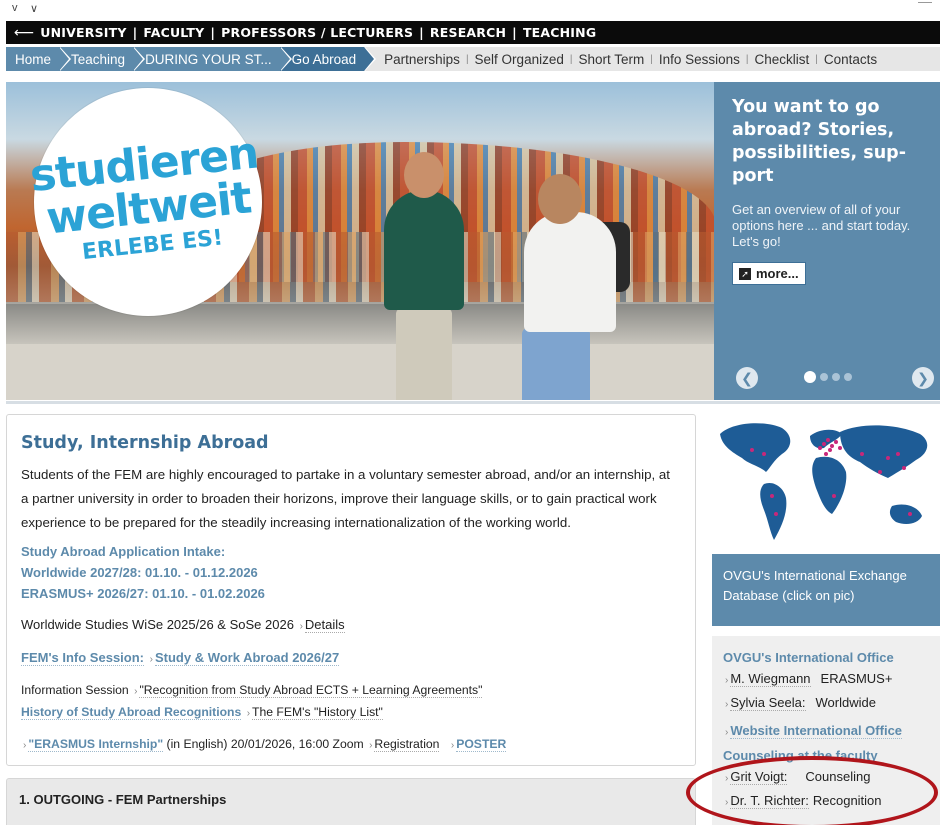  Describe the element at coordinates (699, 59) in the screenshot. I see `subnav-info-sessions: Info Sessions` at that location.